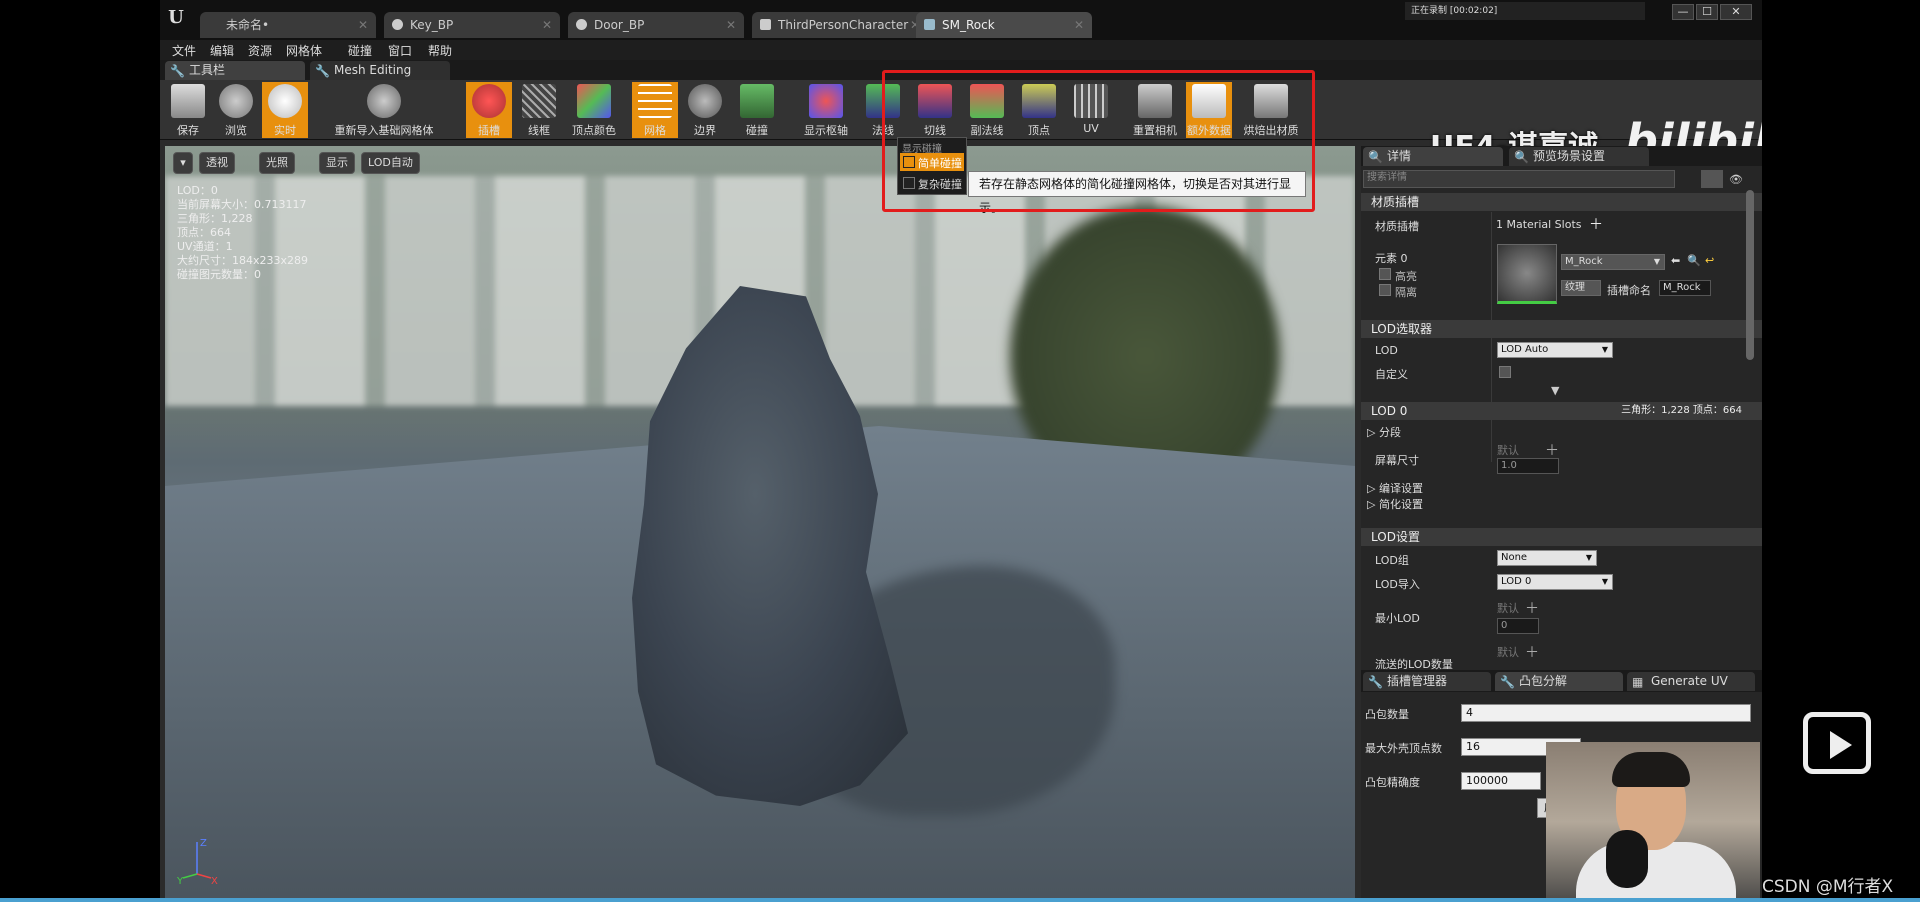 Image resolution: width=1920 pixels, height=902 pixels. Describe the element at coordinates (1837, 743) in the screenshot. I see `play-icon` at that location.